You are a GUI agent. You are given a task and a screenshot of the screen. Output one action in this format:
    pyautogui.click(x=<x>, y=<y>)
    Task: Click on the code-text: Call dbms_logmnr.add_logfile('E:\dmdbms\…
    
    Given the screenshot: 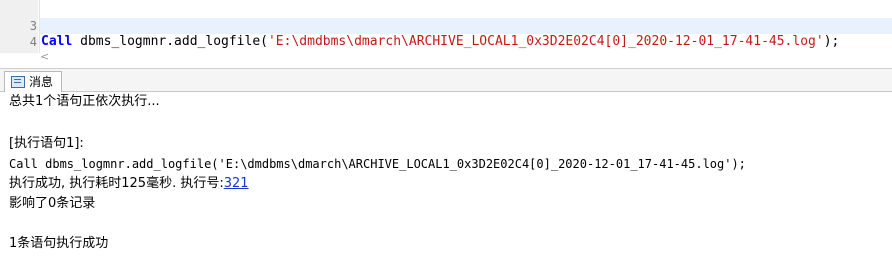 What is the action you would take?
    pyautogui.click(x=440, y=42)
    